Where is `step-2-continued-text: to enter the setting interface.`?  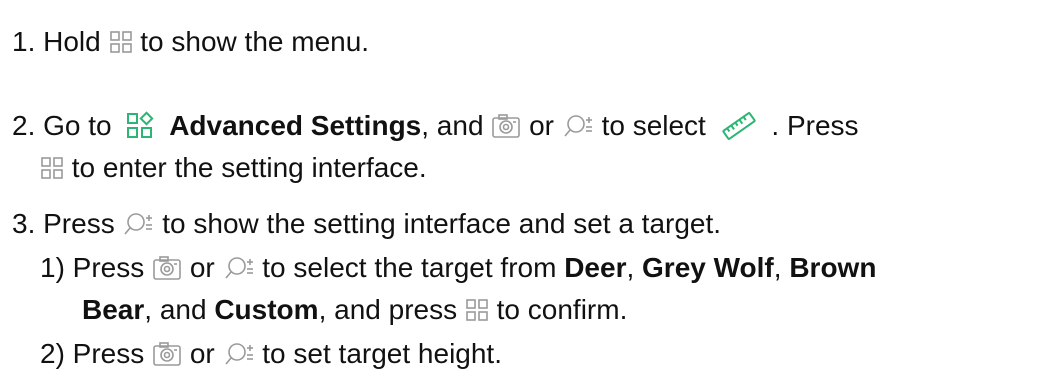 step-2-continued-text: to enter the setting interface. is located at coordinates (249, 167).